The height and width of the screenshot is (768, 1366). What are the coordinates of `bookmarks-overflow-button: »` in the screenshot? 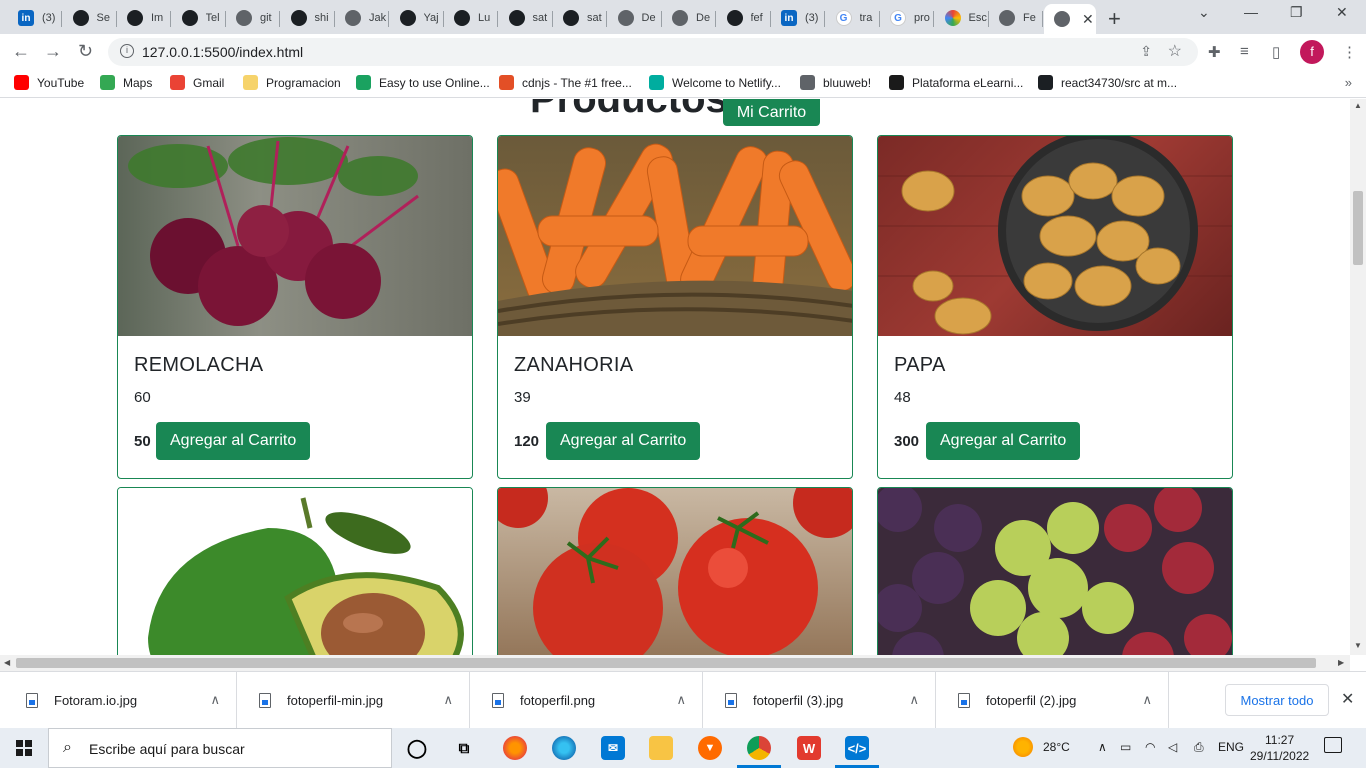 It's located at (1348, 82).